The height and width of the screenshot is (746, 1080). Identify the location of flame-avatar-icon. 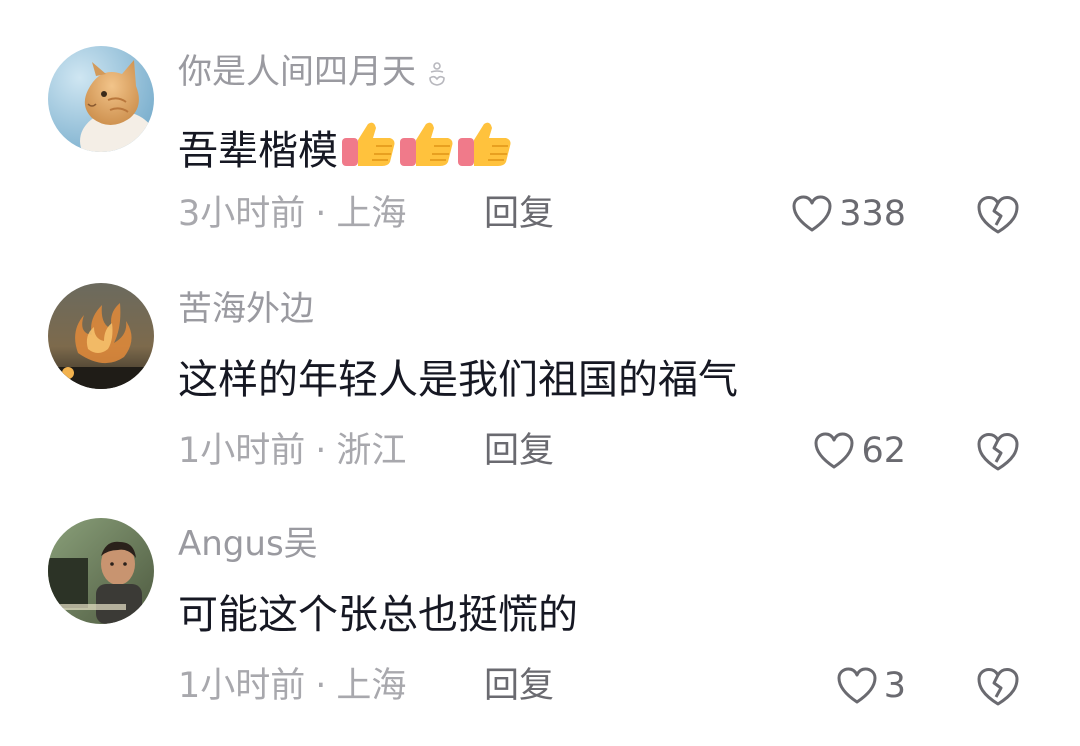
(101, 336).